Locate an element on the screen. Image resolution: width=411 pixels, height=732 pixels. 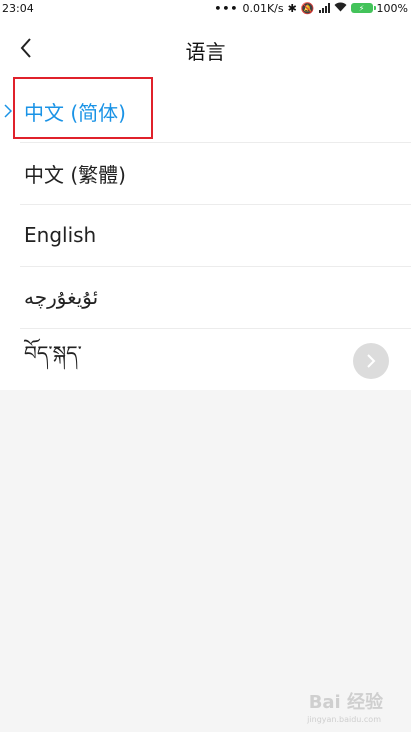
wifi-icon is located at coordinates (340, 8).